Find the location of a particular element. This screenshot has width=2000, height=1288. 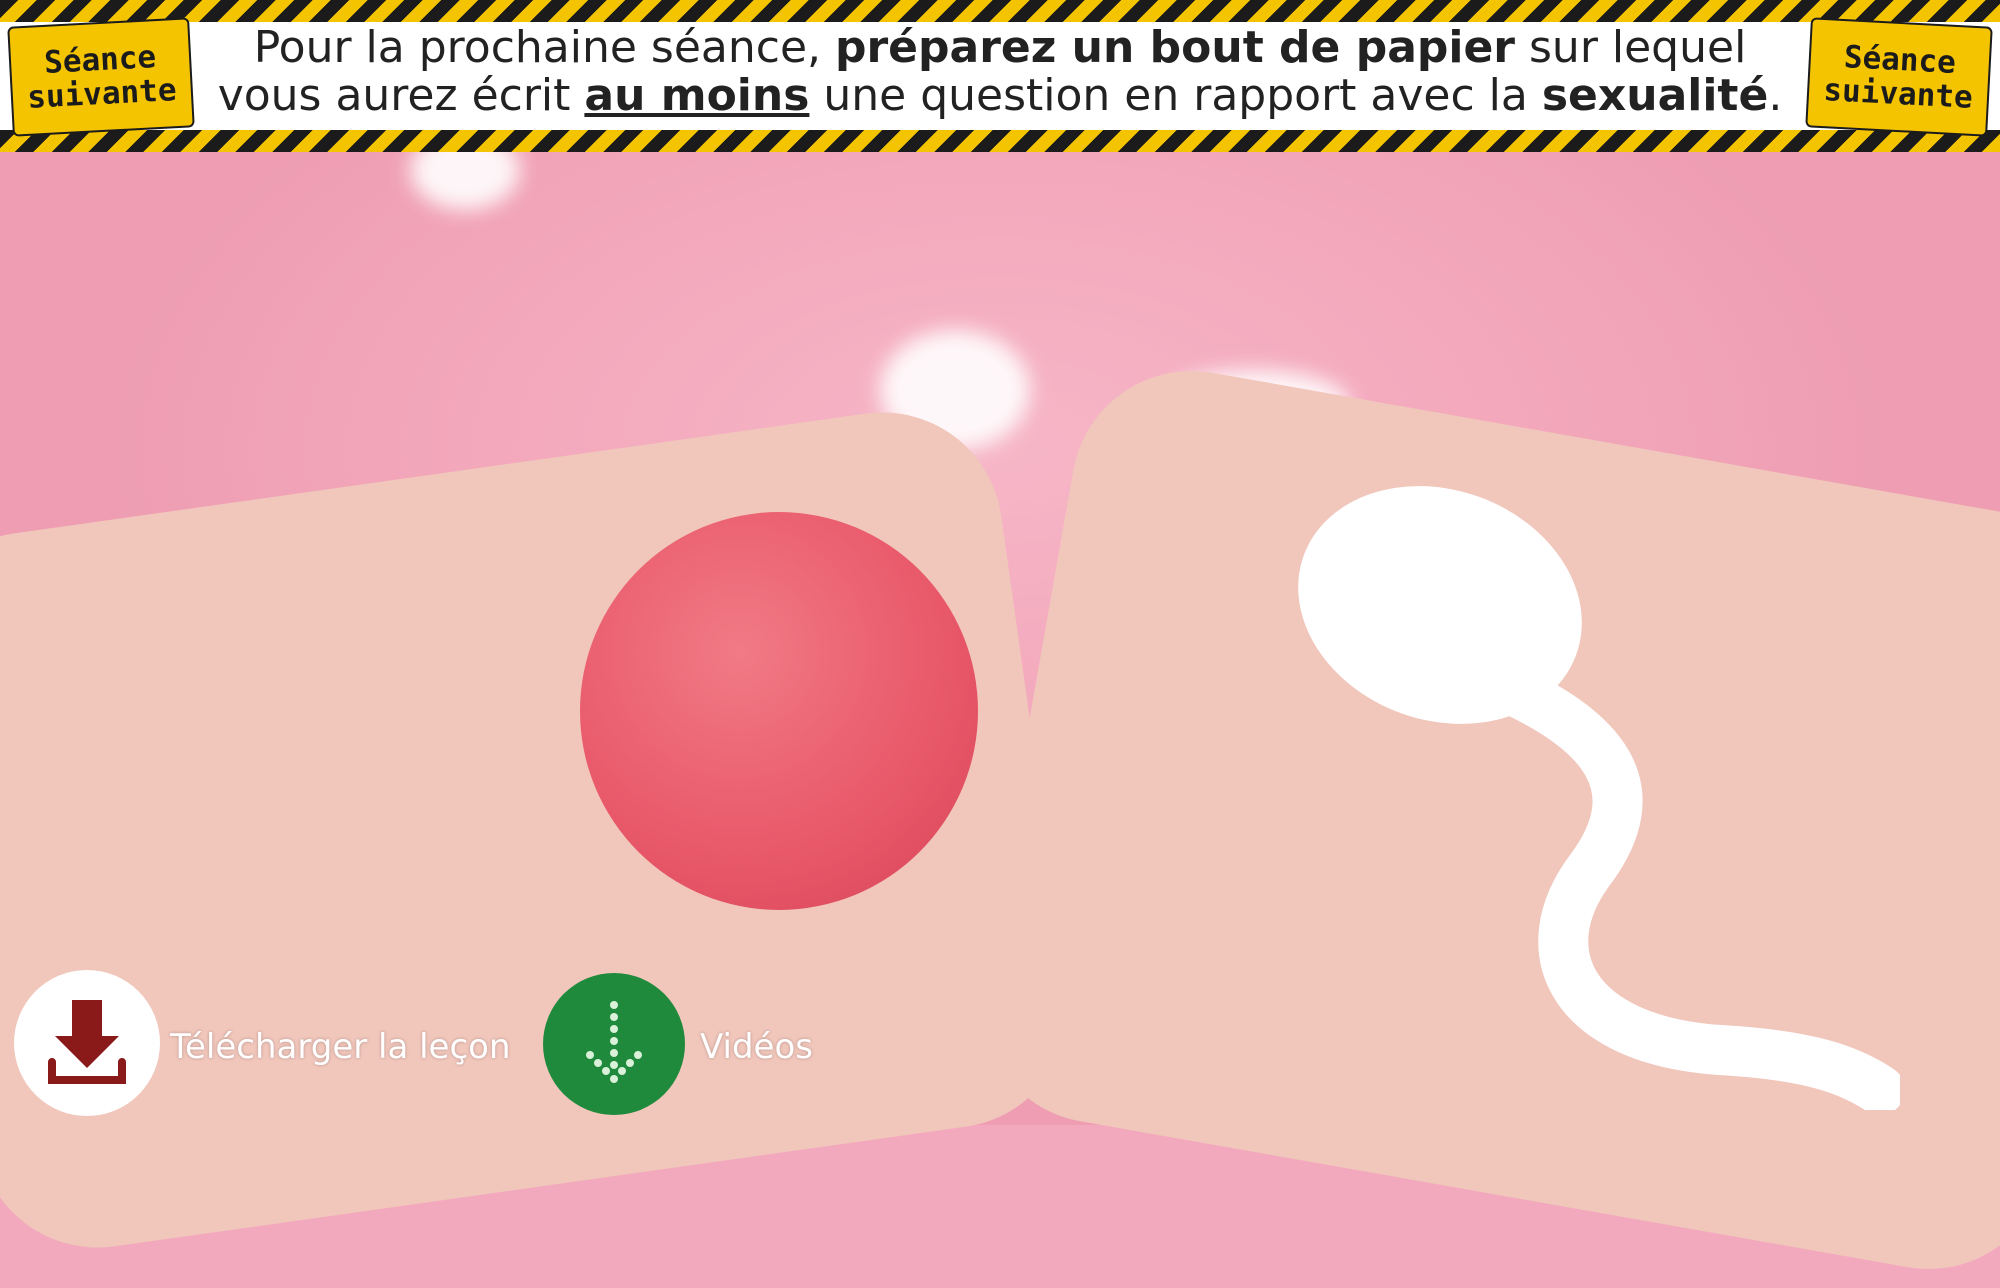

banner-line1-end: sur lequel is located at coordinates (1631, 47).